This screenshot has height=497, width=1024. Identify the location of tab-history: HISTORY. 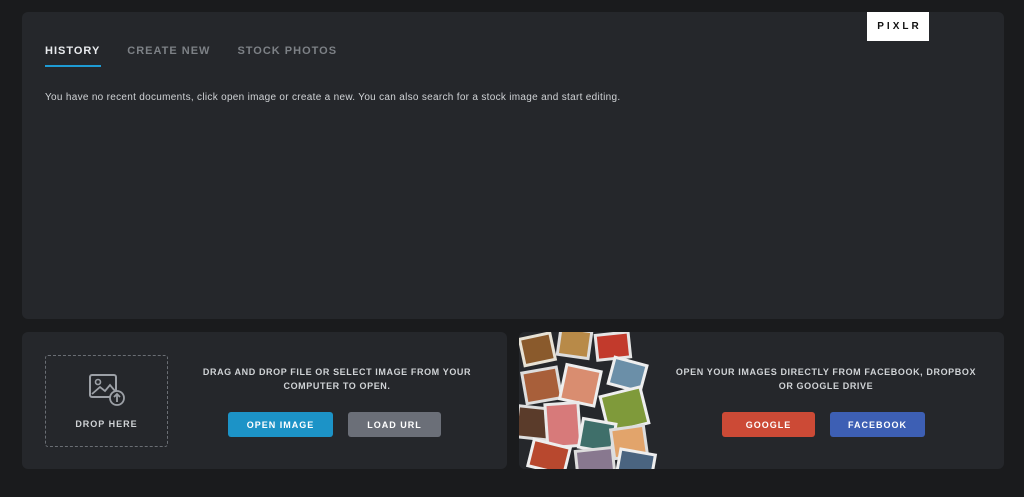
(73, 56).